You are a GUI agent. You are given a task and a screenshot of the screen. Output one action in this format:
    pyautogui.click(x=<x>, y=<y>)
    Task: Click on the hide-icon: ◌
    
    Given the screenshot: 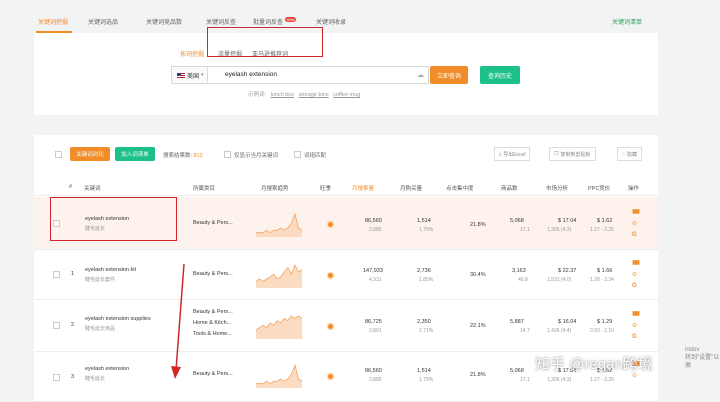 What is the action you would take?
    pyautogui.click(x=623, y=154)
    